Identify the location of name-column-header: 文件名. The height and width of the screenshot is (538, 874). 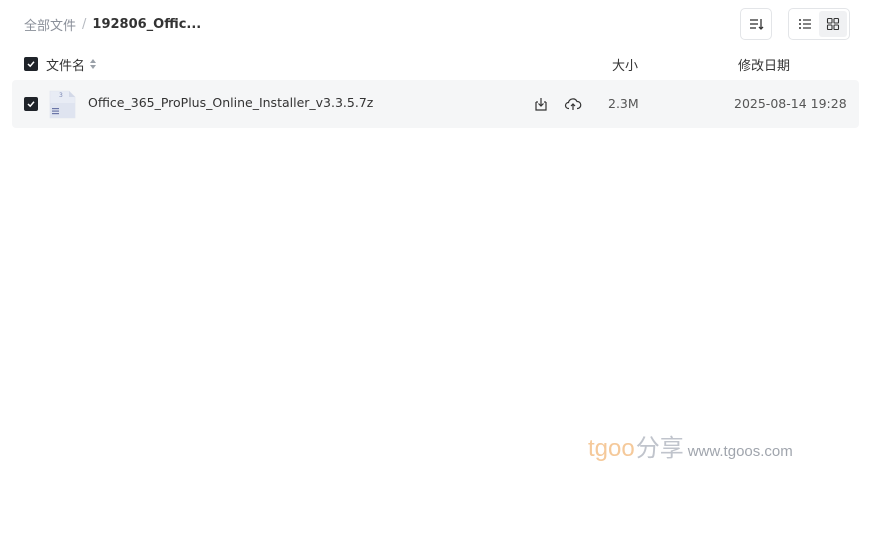
(60, 64).